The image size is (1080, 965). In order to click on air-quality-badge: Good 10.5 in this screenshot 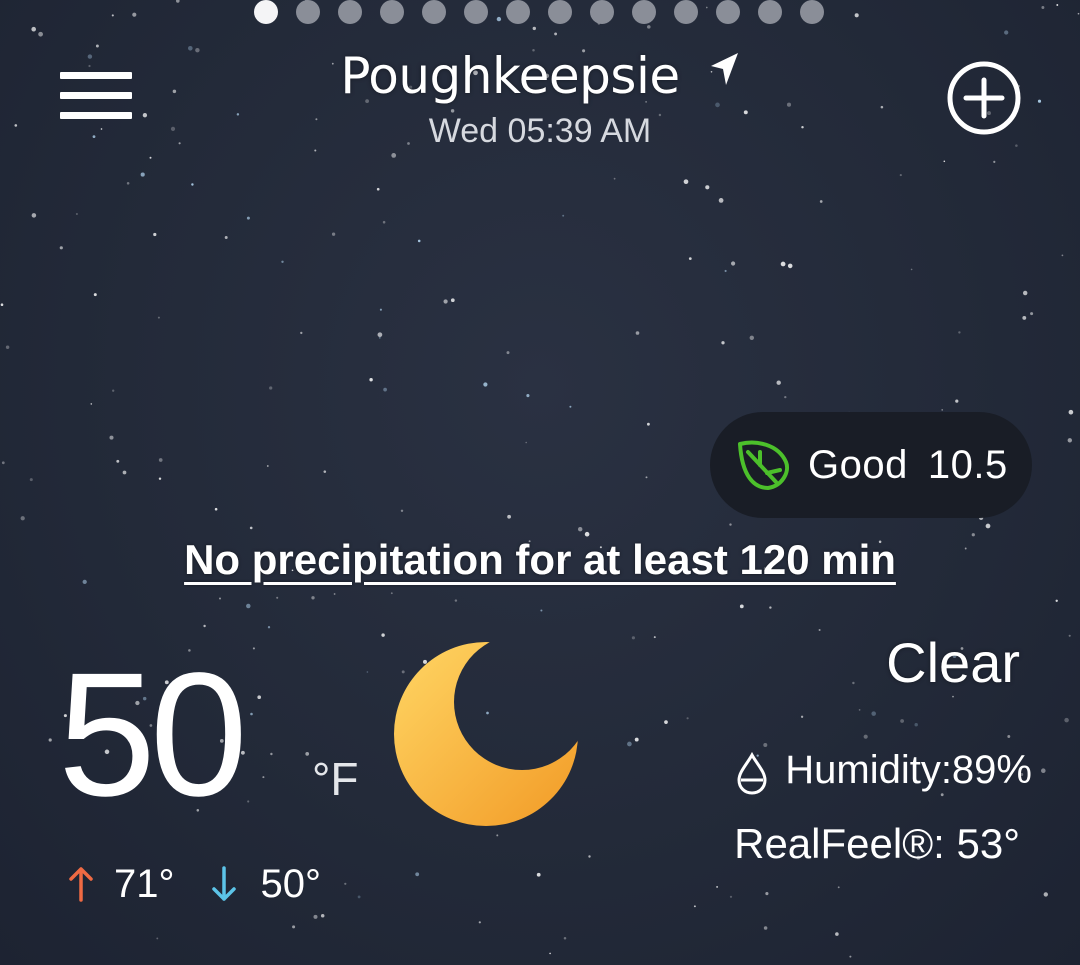, I will do `click(871, 465)`.